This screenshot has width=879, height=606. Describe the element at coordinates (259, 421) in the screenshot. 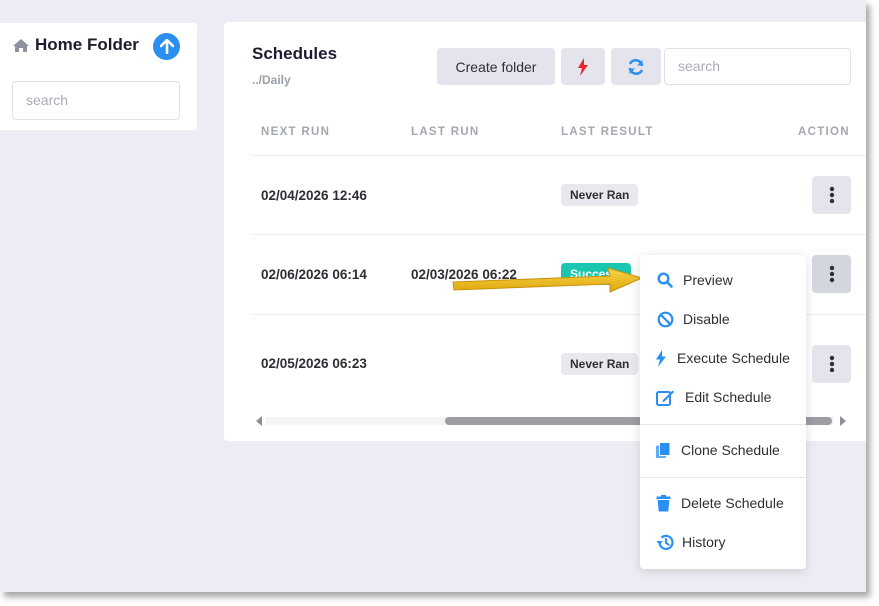

I see `scroll-left-icon` at that location.